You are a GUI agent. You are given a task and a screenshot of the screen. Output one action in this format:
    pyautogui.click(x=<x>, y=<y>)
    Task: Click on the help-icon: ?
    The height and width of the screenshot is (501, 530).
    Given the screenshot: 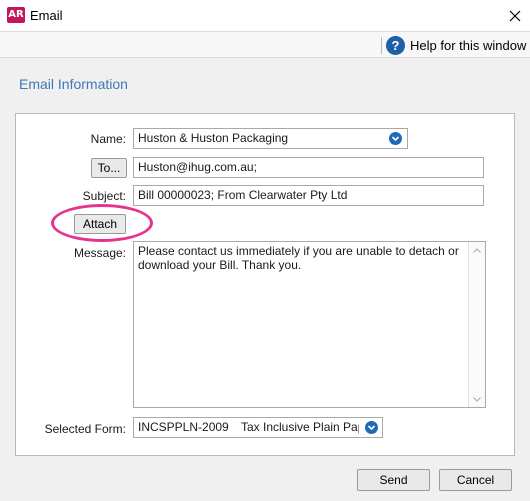 What is the action you would take?
    pyautogui.click(x=395, y=45)
    